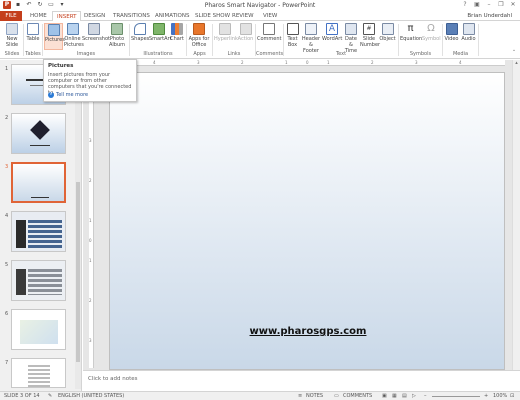  What do you see at coordinates (420, 54) in the screenshot?
I see `group-label-symbols: Symbols` at bounding box center [420, 54].